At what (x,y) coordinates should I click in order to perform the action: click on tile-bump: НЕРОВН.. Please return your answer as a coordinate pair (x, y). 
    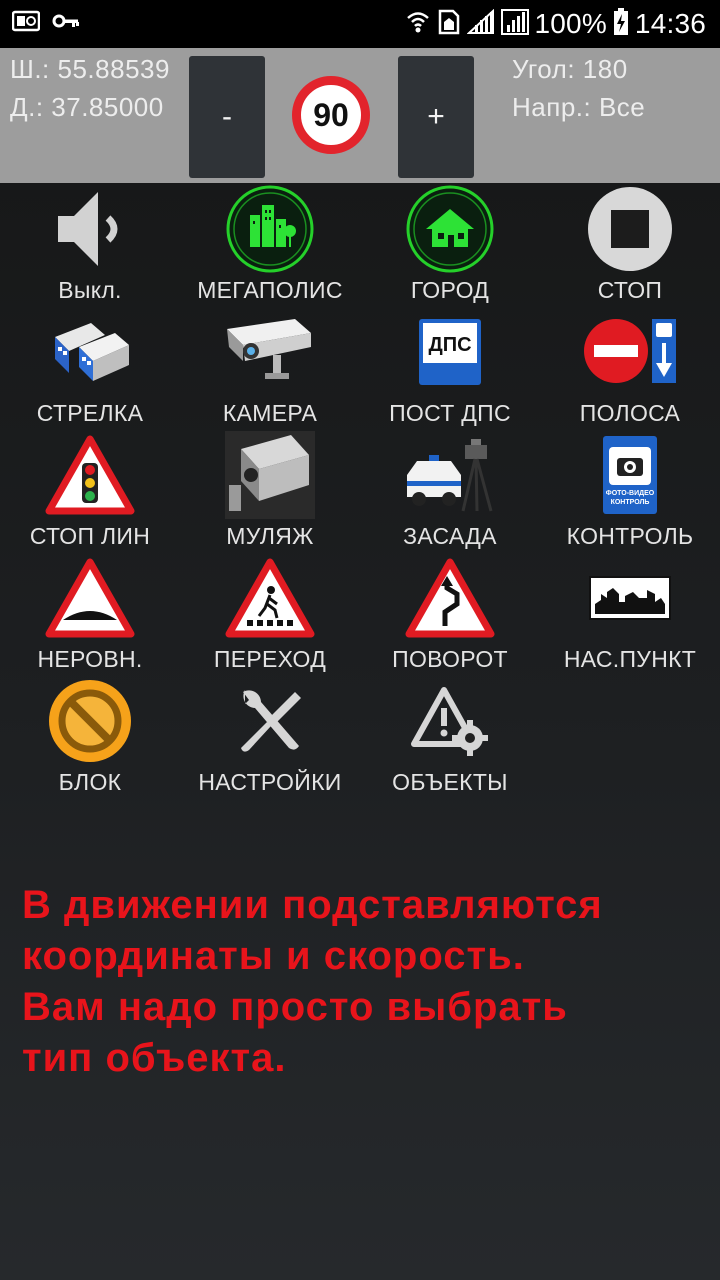
    Looking at the image, I should click on (90, 613).